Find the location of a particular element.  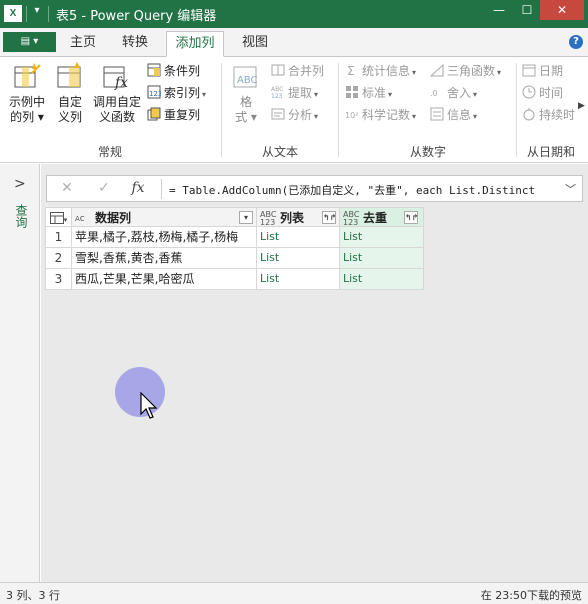

svg-text: fx is located at coordinates (121, 83).